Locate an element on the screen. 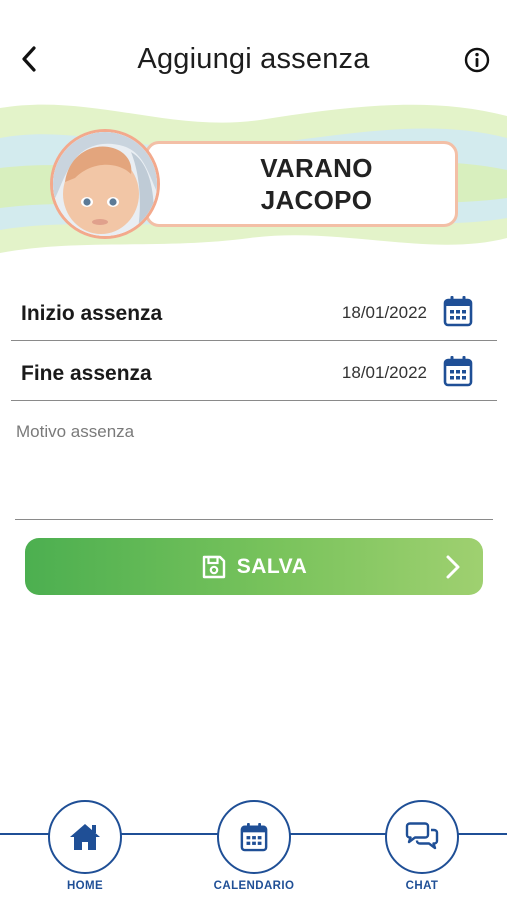  home-icon is located at coordinates (85, 837).